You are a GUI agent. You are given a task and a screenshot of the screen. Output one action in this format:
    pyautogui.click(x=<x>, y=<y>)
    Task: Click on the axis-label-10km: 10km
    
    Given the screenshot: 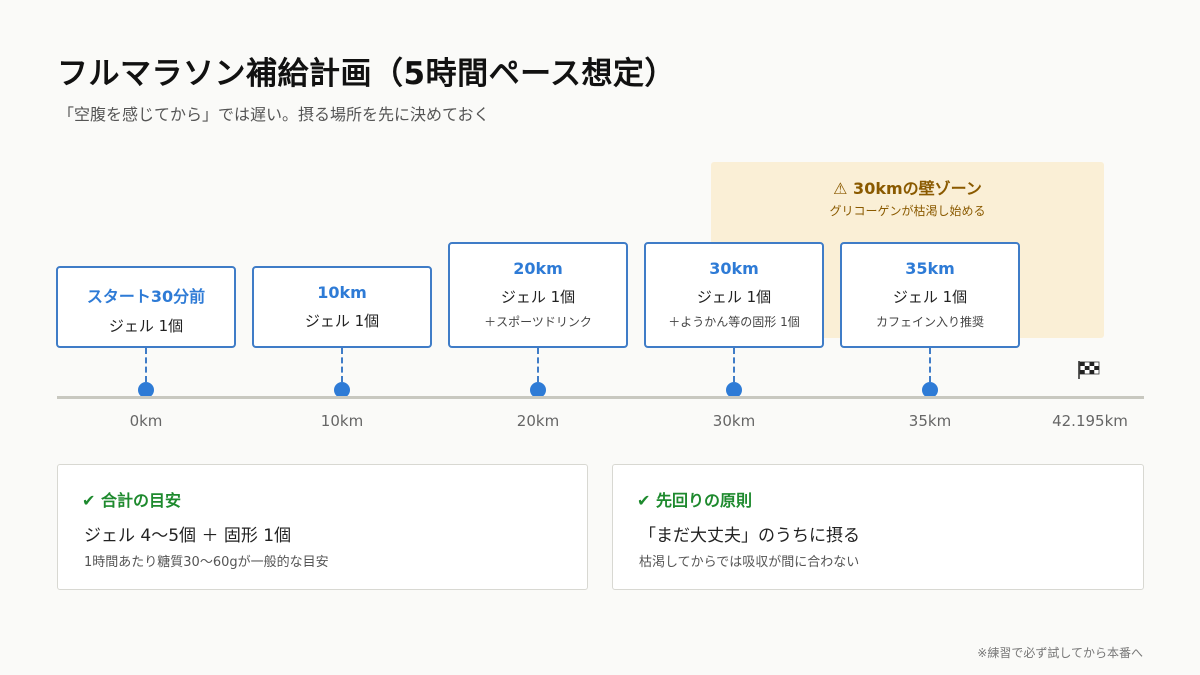 What is the action you would take?
    pyautogui.click(x=342, y=421)
    